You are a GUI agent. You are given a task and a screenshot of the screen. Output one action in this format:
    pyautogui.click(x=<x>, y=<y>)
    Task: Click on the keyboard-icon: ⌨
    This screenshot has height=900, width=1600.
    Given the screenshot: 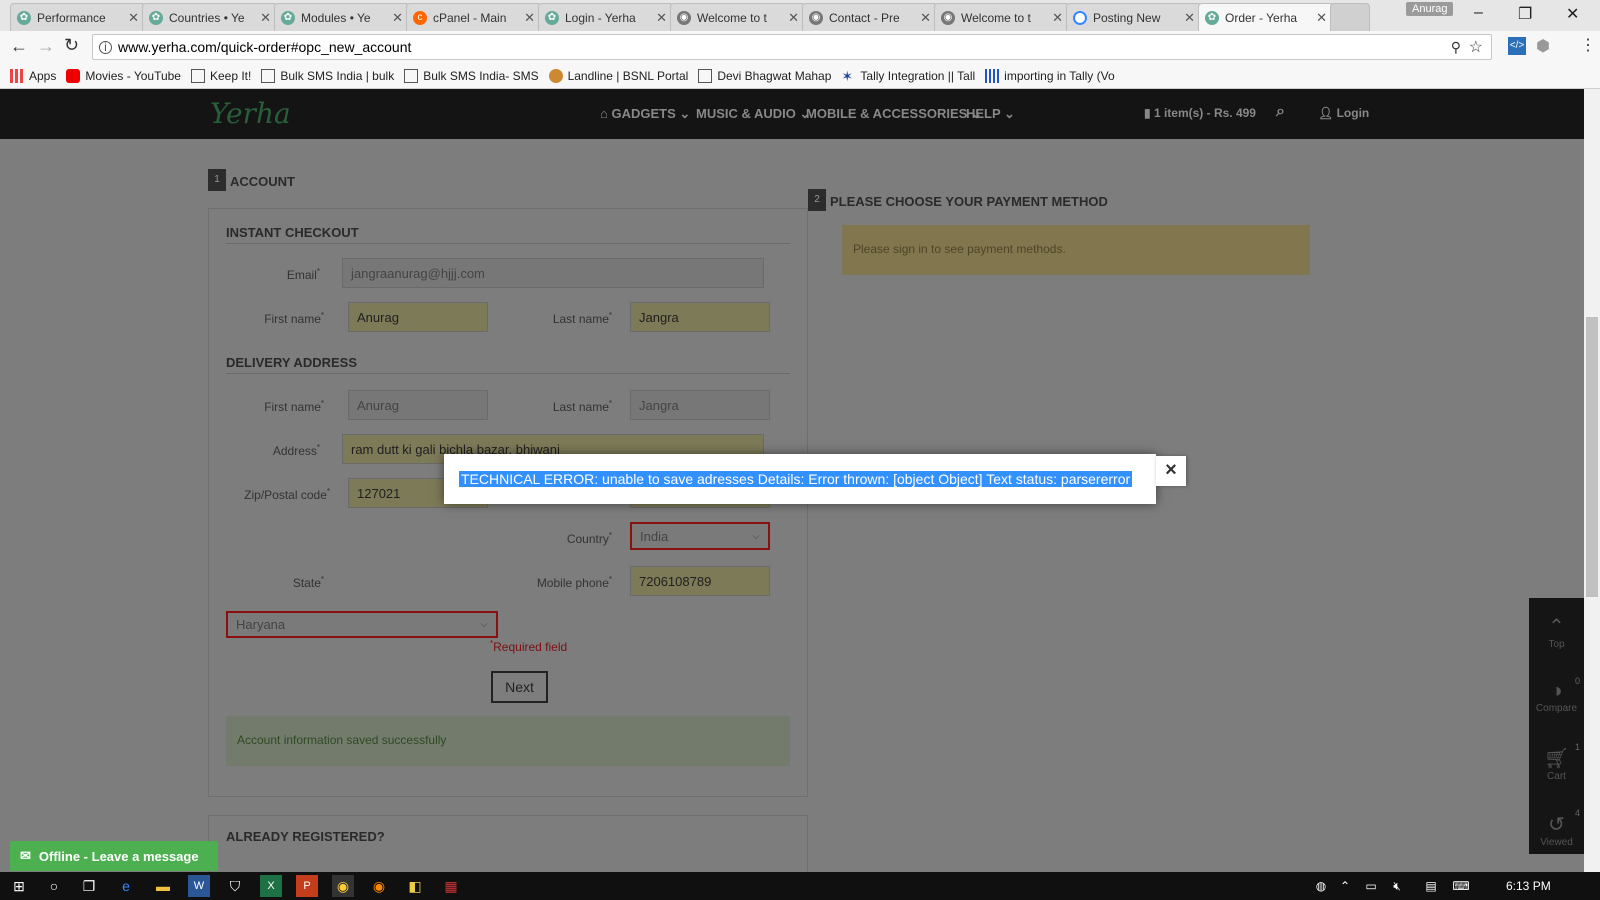 What is the action you would take?
    pyautogui.click(x=1461, y=886)
    